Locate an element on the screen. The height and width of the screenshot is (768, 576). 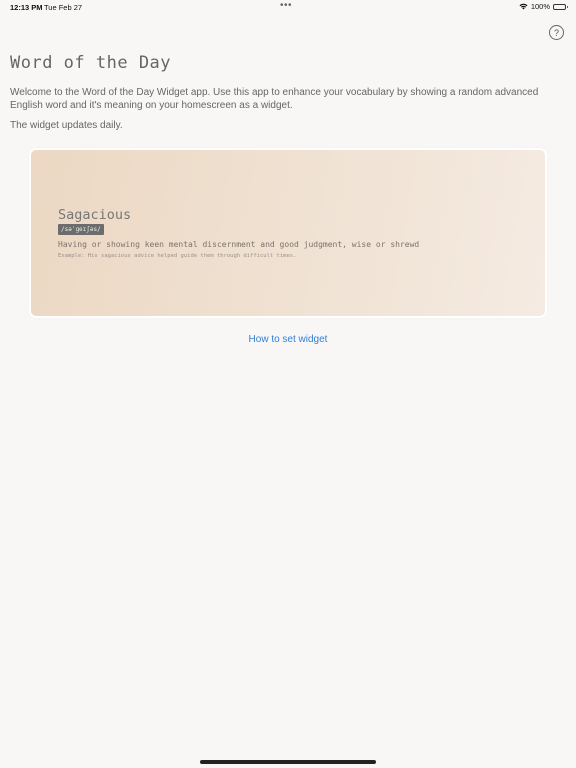
help-button: ? is located at coordinates (556, 32).